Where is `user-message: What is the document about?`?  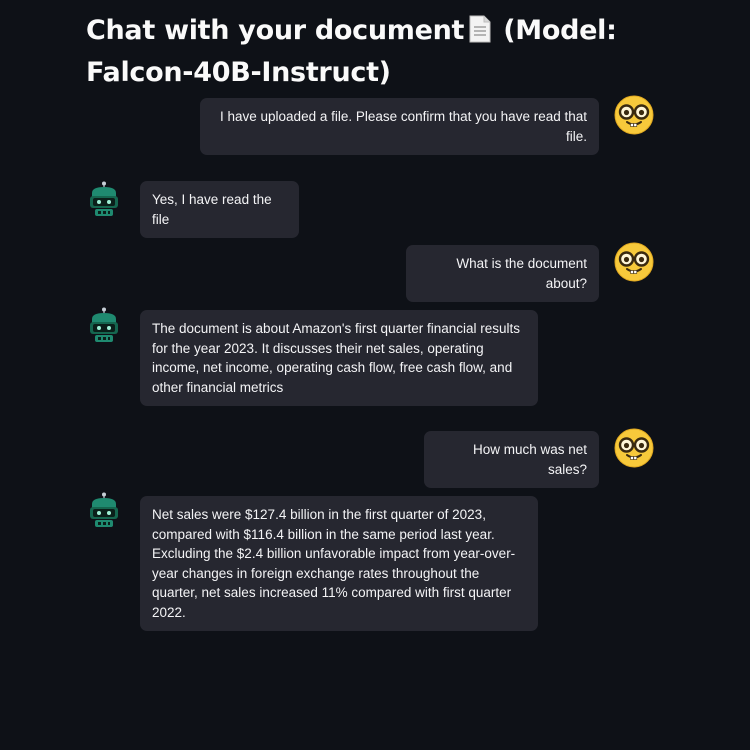 user-message: What is the document about? is located at coordinates (502, 273).